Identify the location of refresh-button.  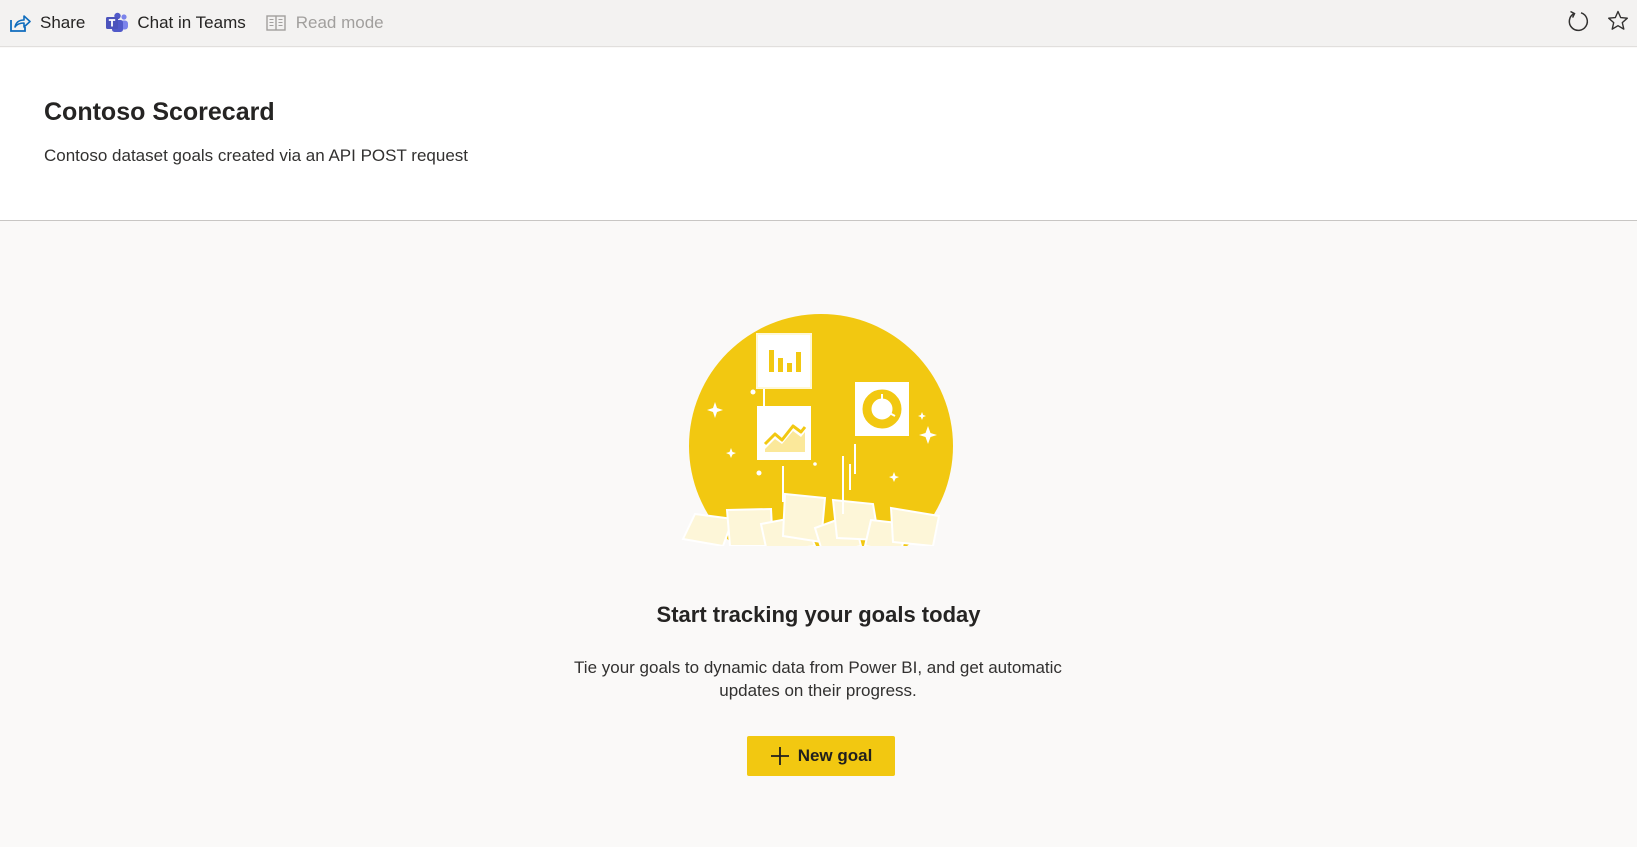
(1578, 24).